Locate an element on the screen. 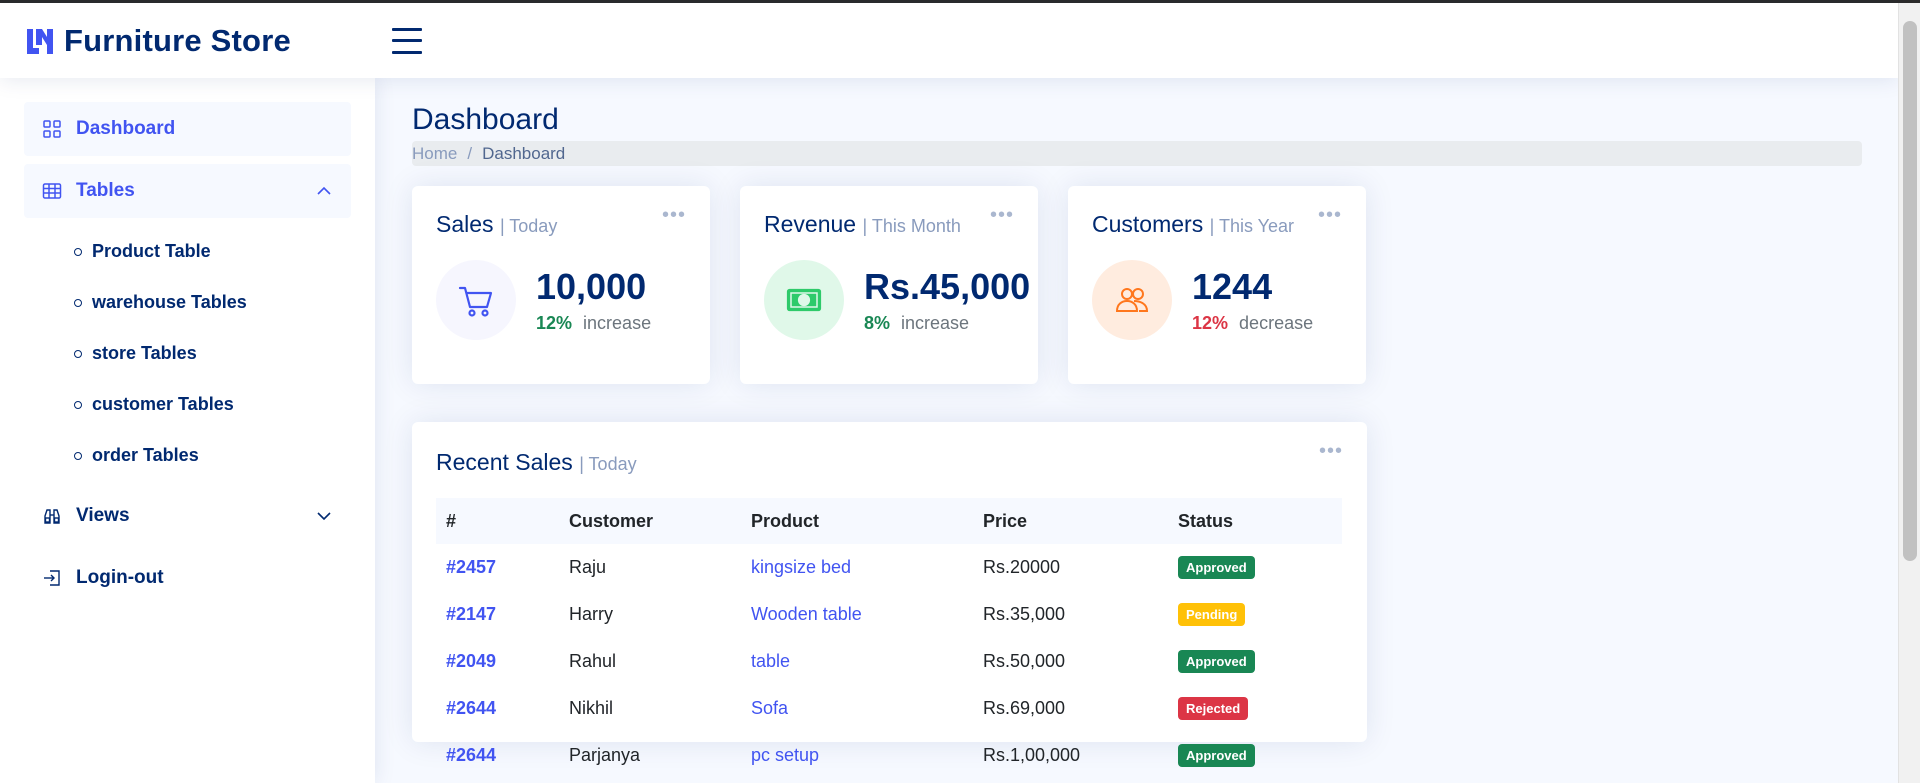  status-badge: Rejected is located at coordinates (1213, 708).